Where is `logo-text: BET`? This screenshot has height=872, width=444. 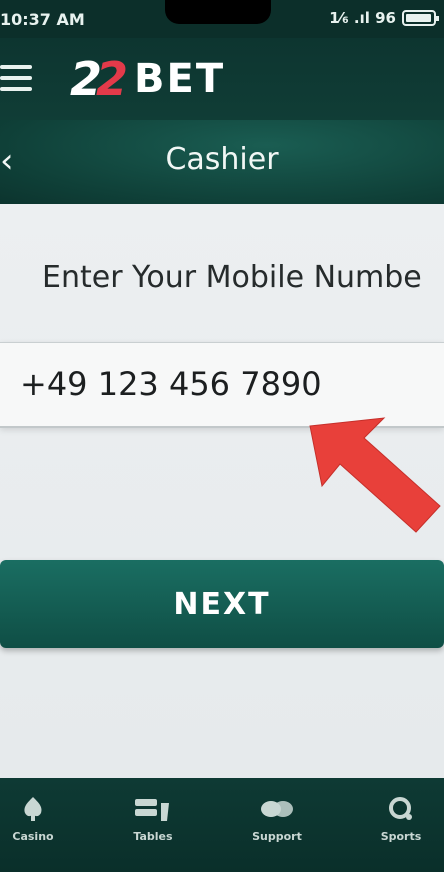
logo-text: BET is located at coordinates (180, 79).